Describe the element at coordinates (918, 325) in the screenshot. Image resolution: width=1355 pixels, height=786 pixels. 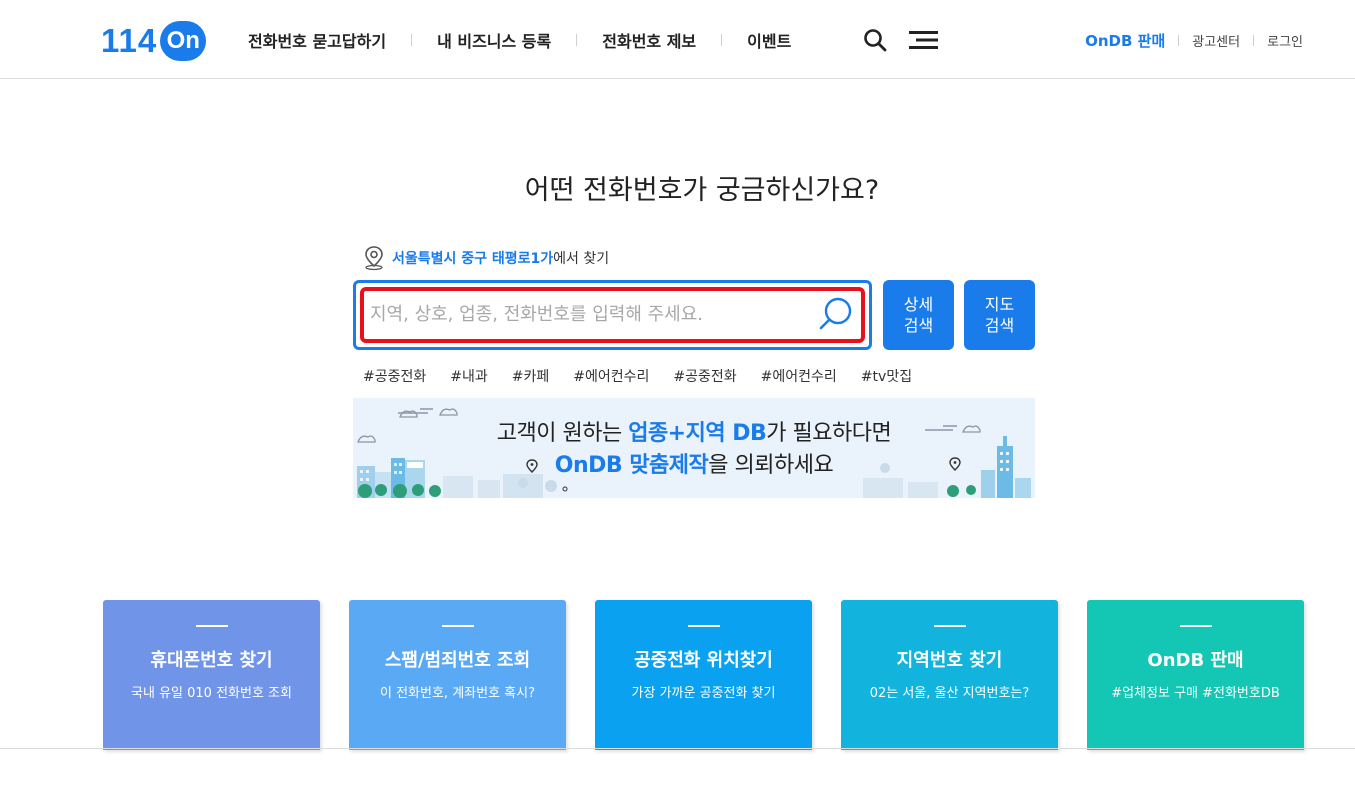
I see `detail-search-label-2: 검색` at that location.